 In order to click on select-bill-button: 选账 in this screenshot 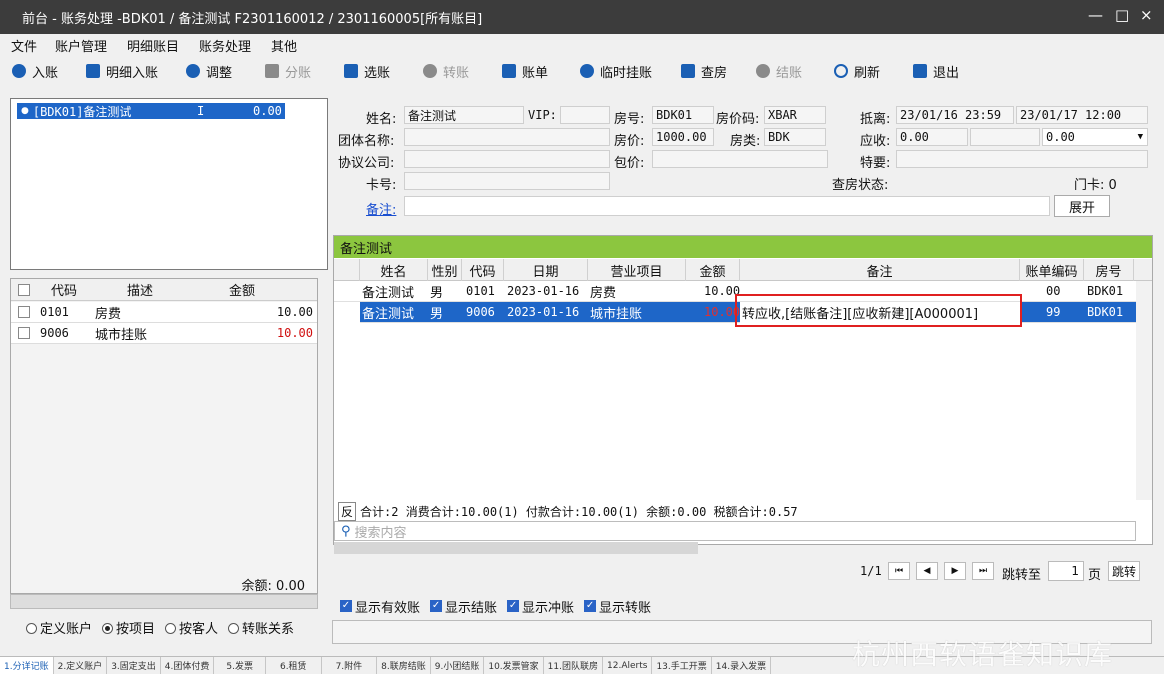, I will do `click(367, 71)`.